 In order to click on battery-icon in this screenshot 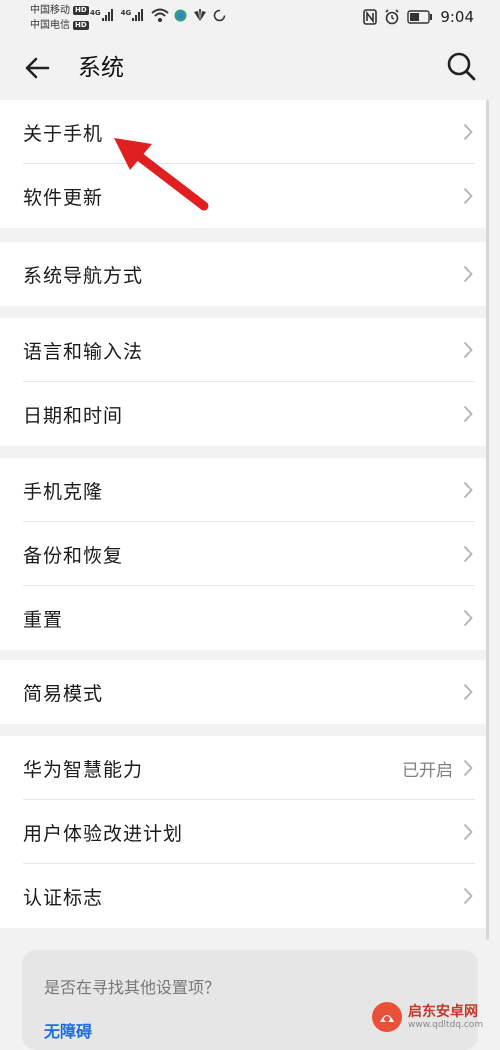, I will do `click(420, 17)`.